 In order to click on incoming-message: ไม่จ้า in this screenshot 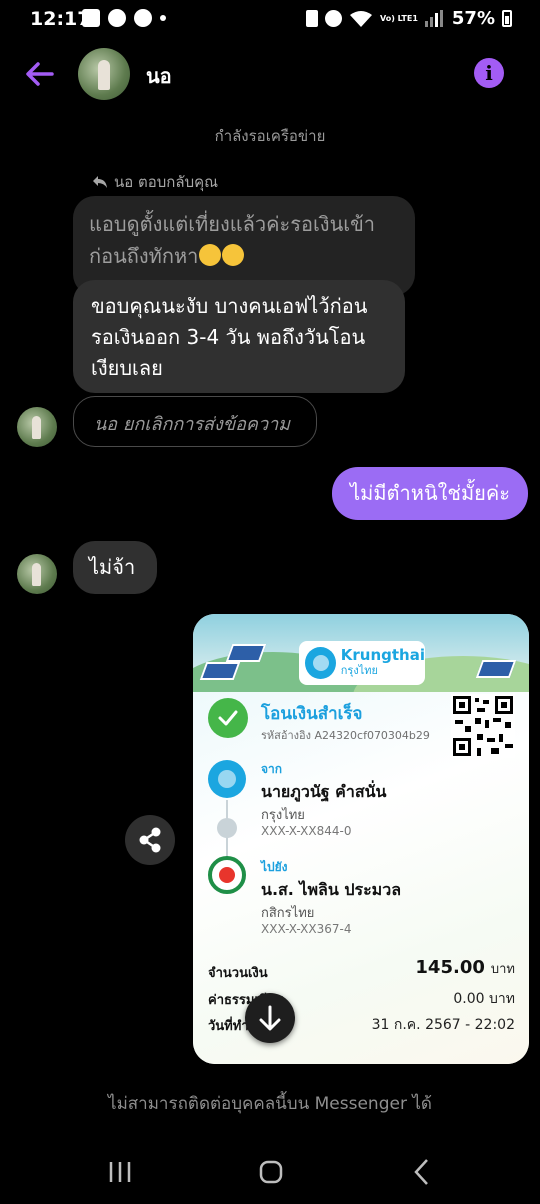, I will do `click(115, 567)`.